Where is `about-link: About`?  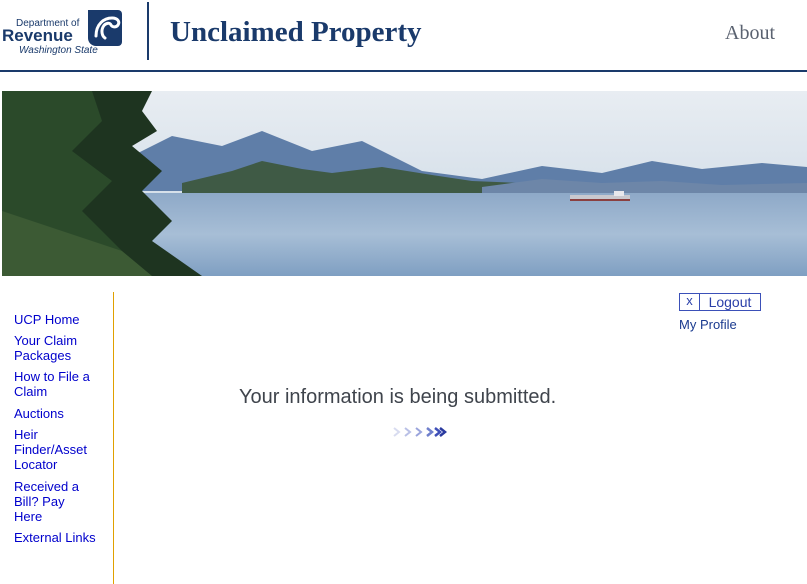 about-link: About is located at coordinates (750, 33).